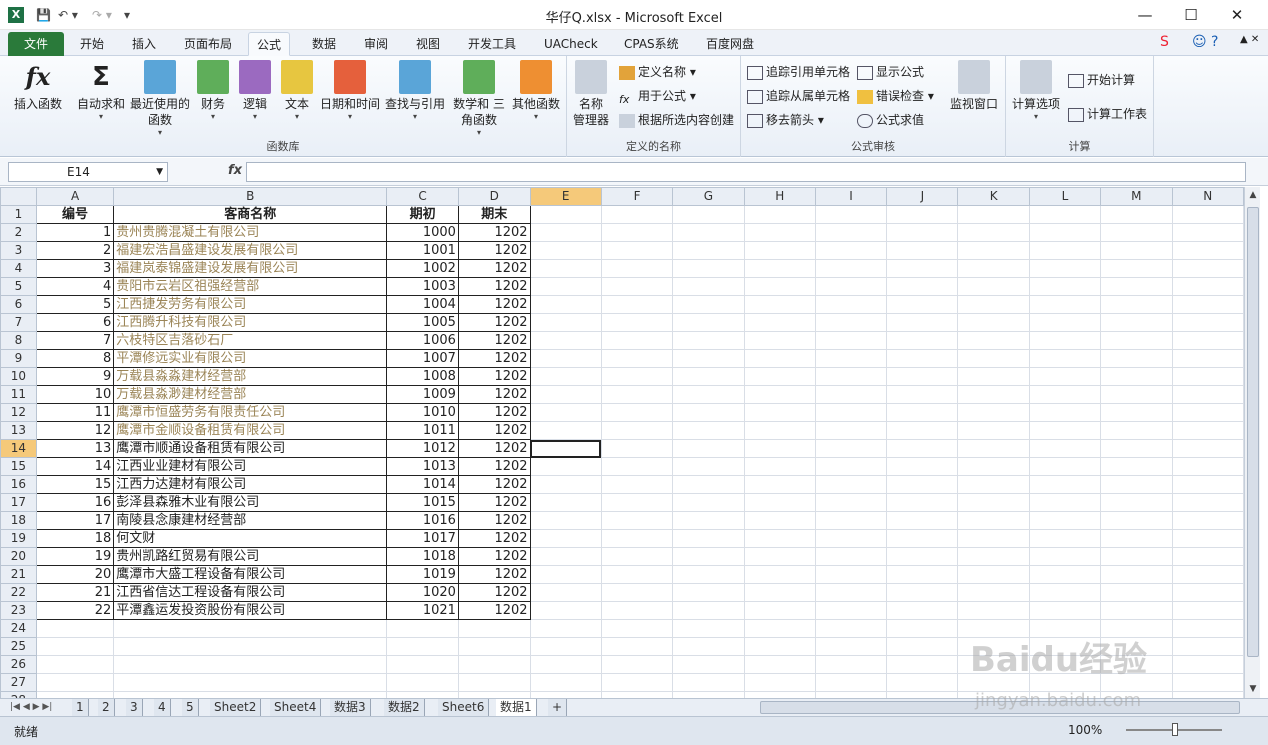  Describe the element at coordinates (492, 44) in the screenshot. I see `tab-developer: 开发工具` at that location.